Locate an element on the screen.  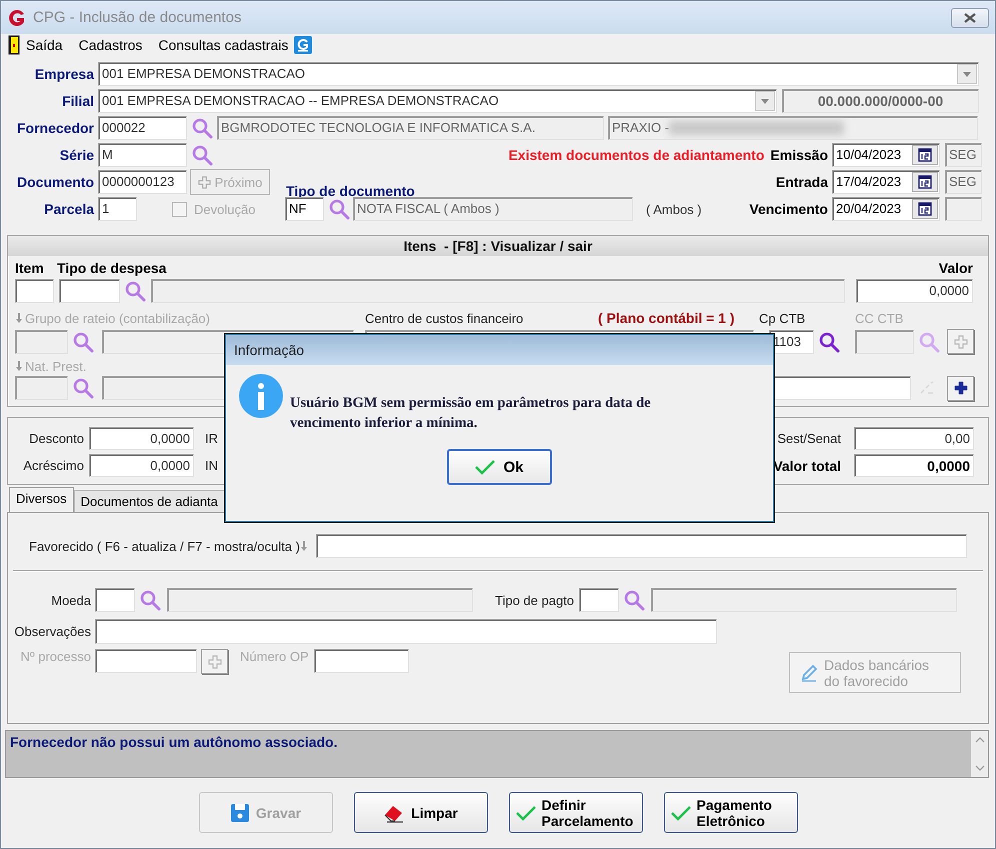
column-label: Tipo de despesa is located at coordinates (111, 268).